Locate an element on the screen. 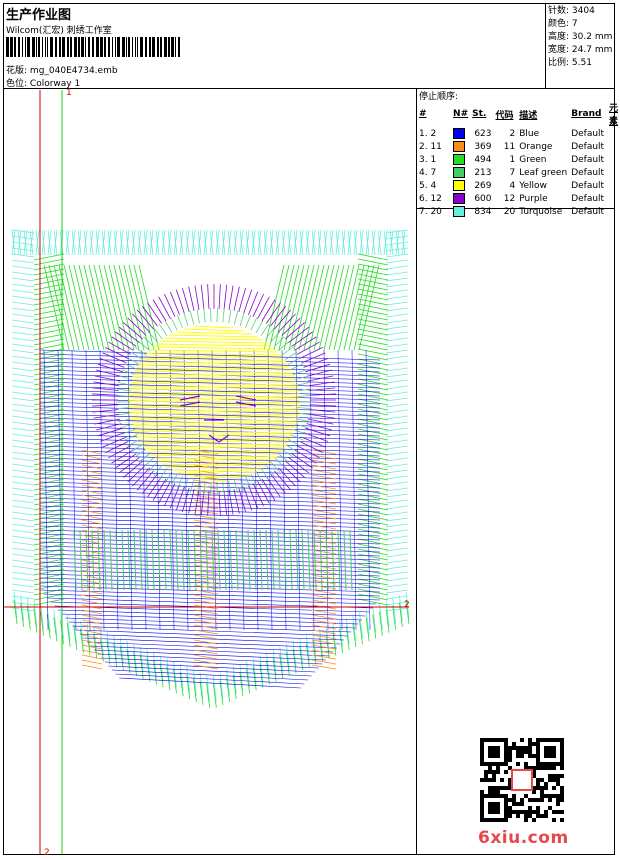  legend-name: Orange is located at coordinates (536, 146).